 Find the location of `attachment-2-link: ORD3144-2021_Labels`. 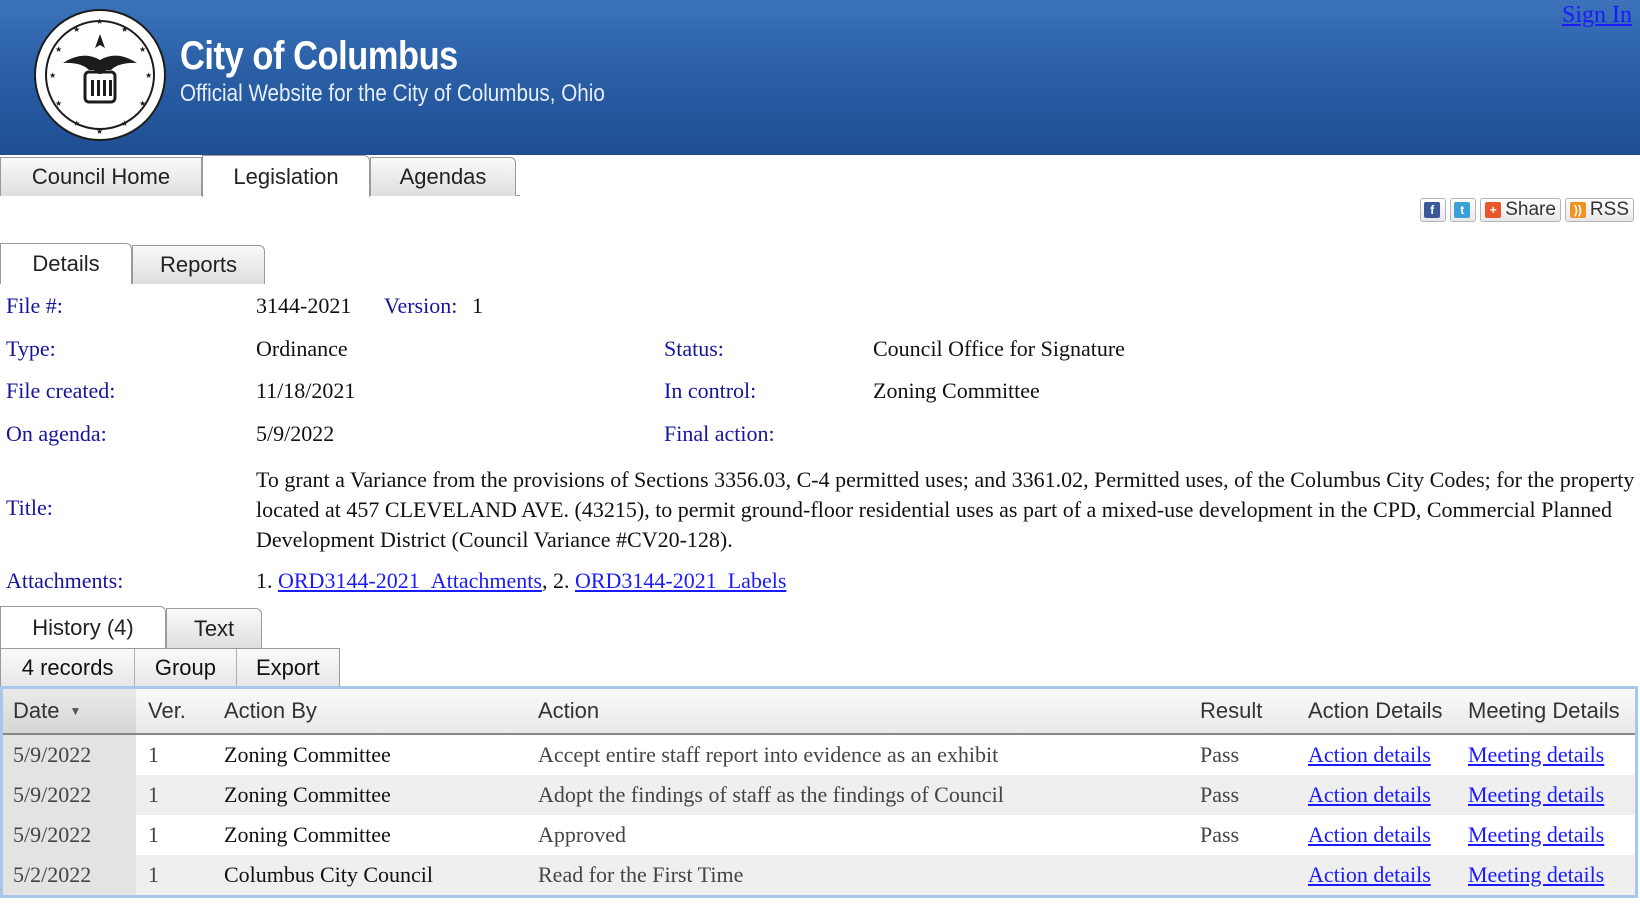

attachment-2-link: ORD3144-2021_Labels is located at coordinates (680, 580).